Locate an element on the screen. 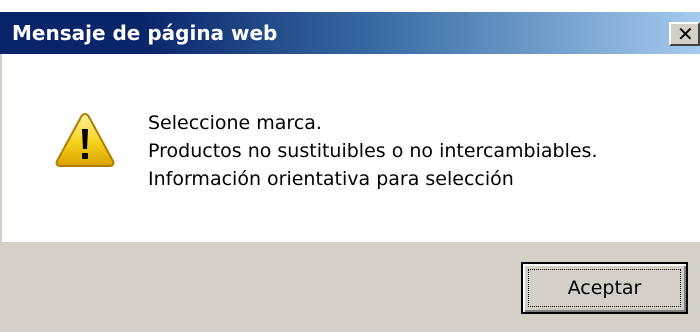 Image resolution: width=700 pixels, height=332 pixels. ok-button: Aceptar is located at coordinates (604, 288).